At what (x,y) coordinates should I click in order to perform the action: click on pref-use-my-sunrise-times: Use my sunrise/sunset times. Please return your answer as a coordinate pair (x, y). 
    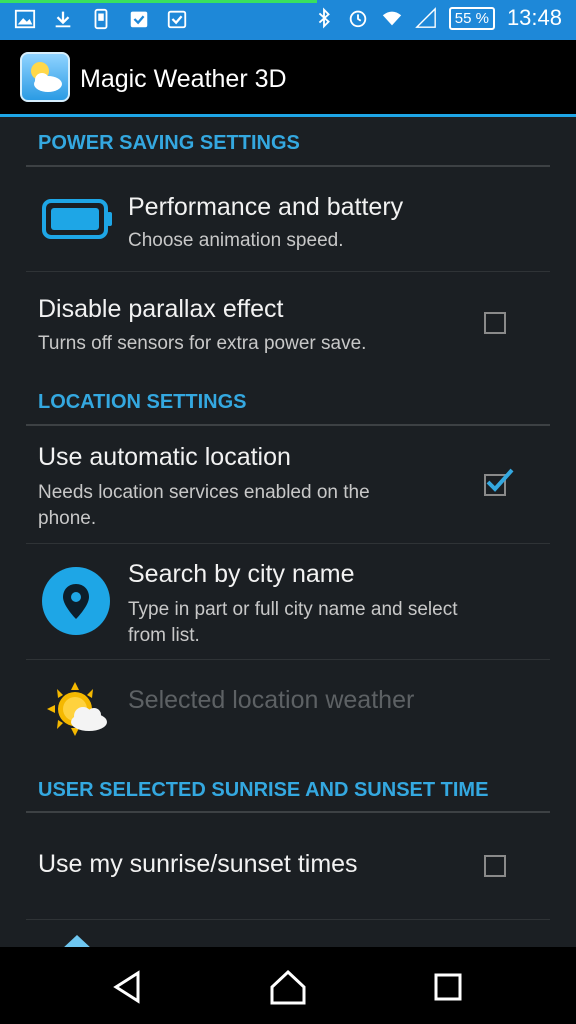
    Looking at the image, I should click on (288, 866).